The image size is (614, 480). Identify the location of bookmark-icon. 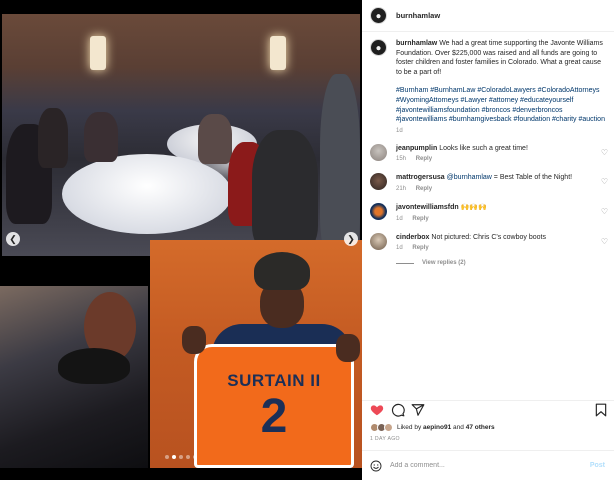
(601, 410).